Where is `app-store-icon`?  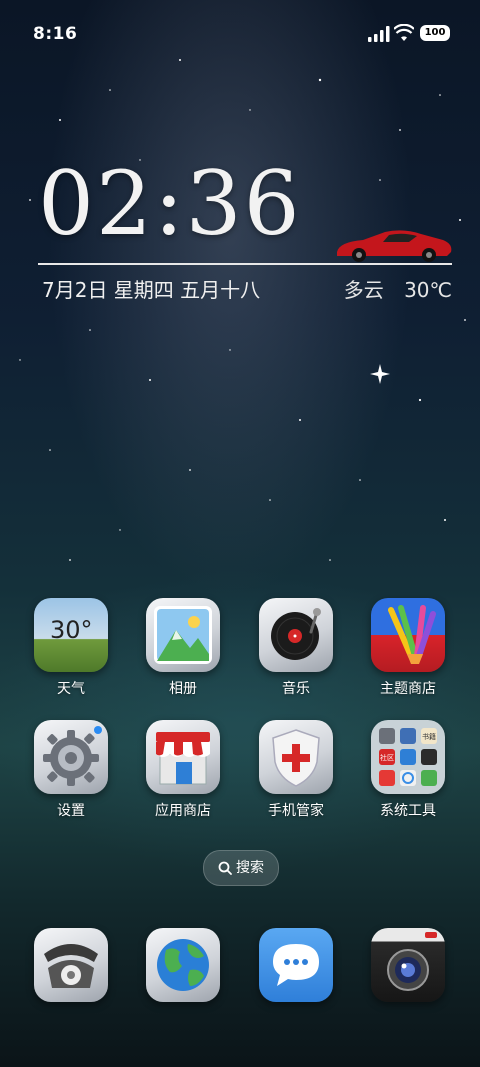
app-store-icon is located at coordinates (183, 757).